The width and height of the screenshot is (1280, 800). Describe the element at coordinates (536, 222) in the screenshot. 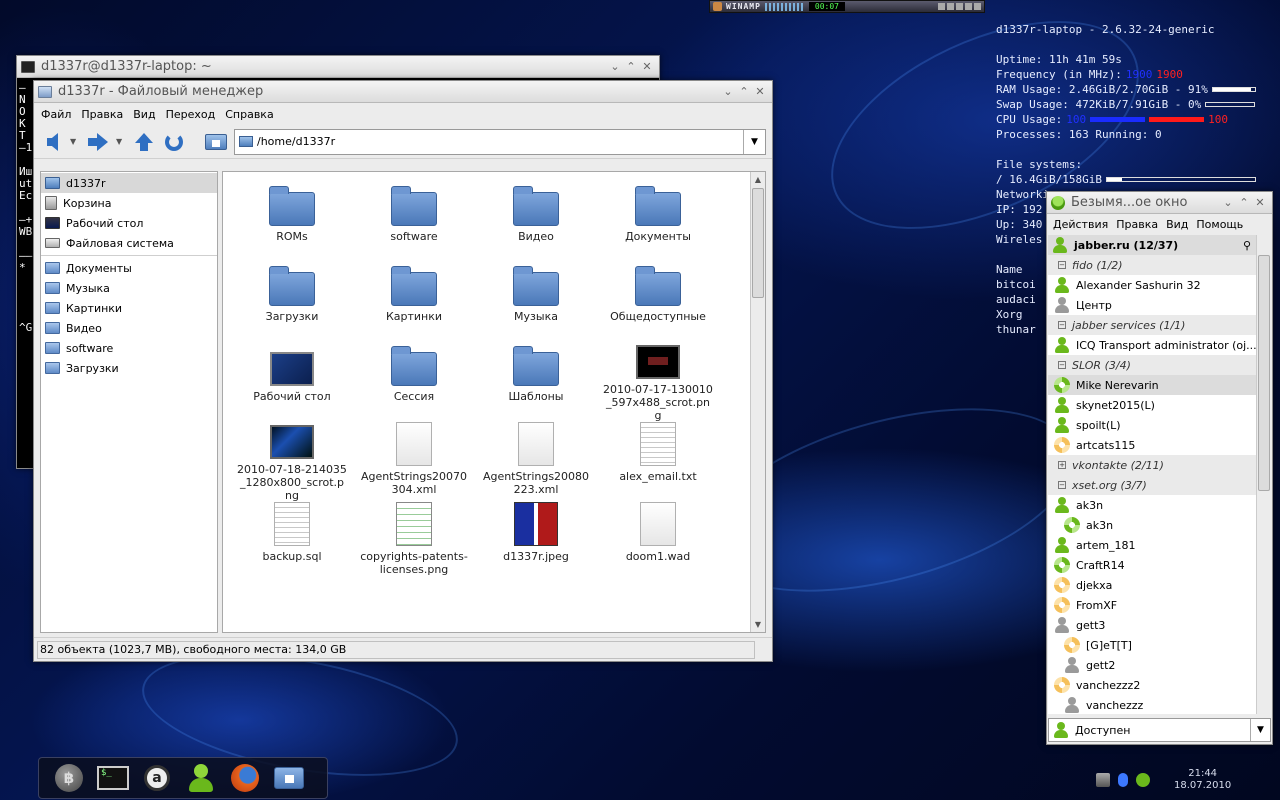

I see `file-item: Видео` at that location.